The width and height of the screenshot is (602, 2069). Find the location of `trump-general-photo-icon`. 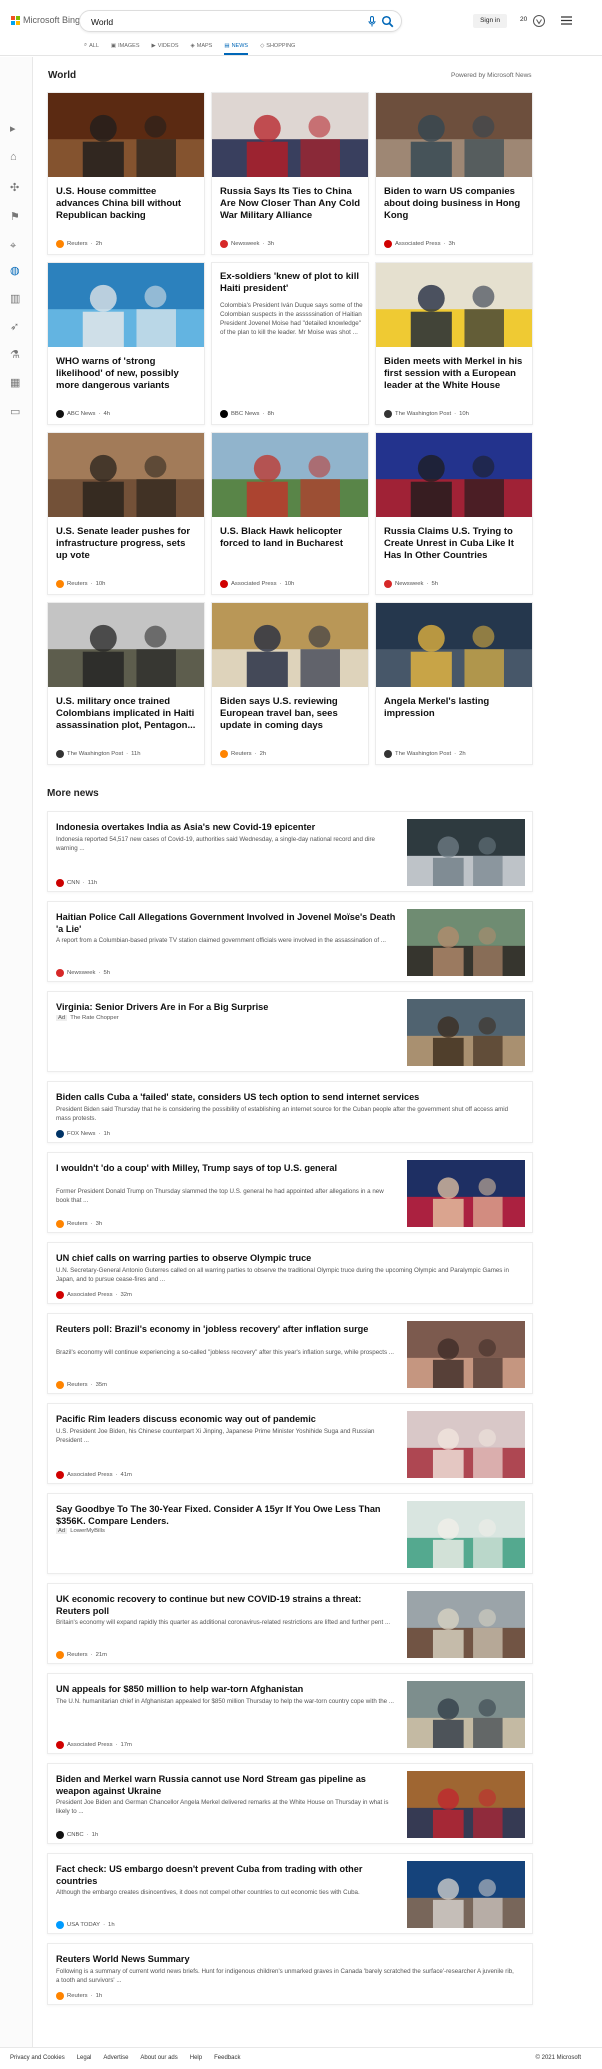

trump-general-photo-icon is located at coordinates (466, 1193).